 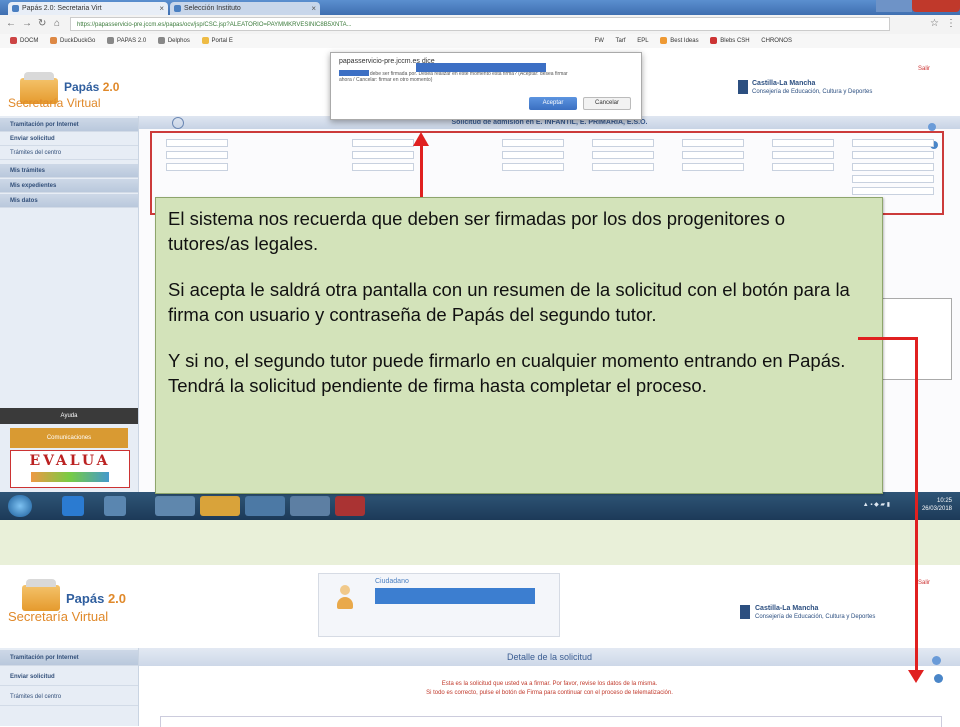 What do you see at coordinates (876, 504) in the screenshot?
I see `system-tray: ▲ ▪ ◆ ▰ ▮` at bounding box center [876, 504].